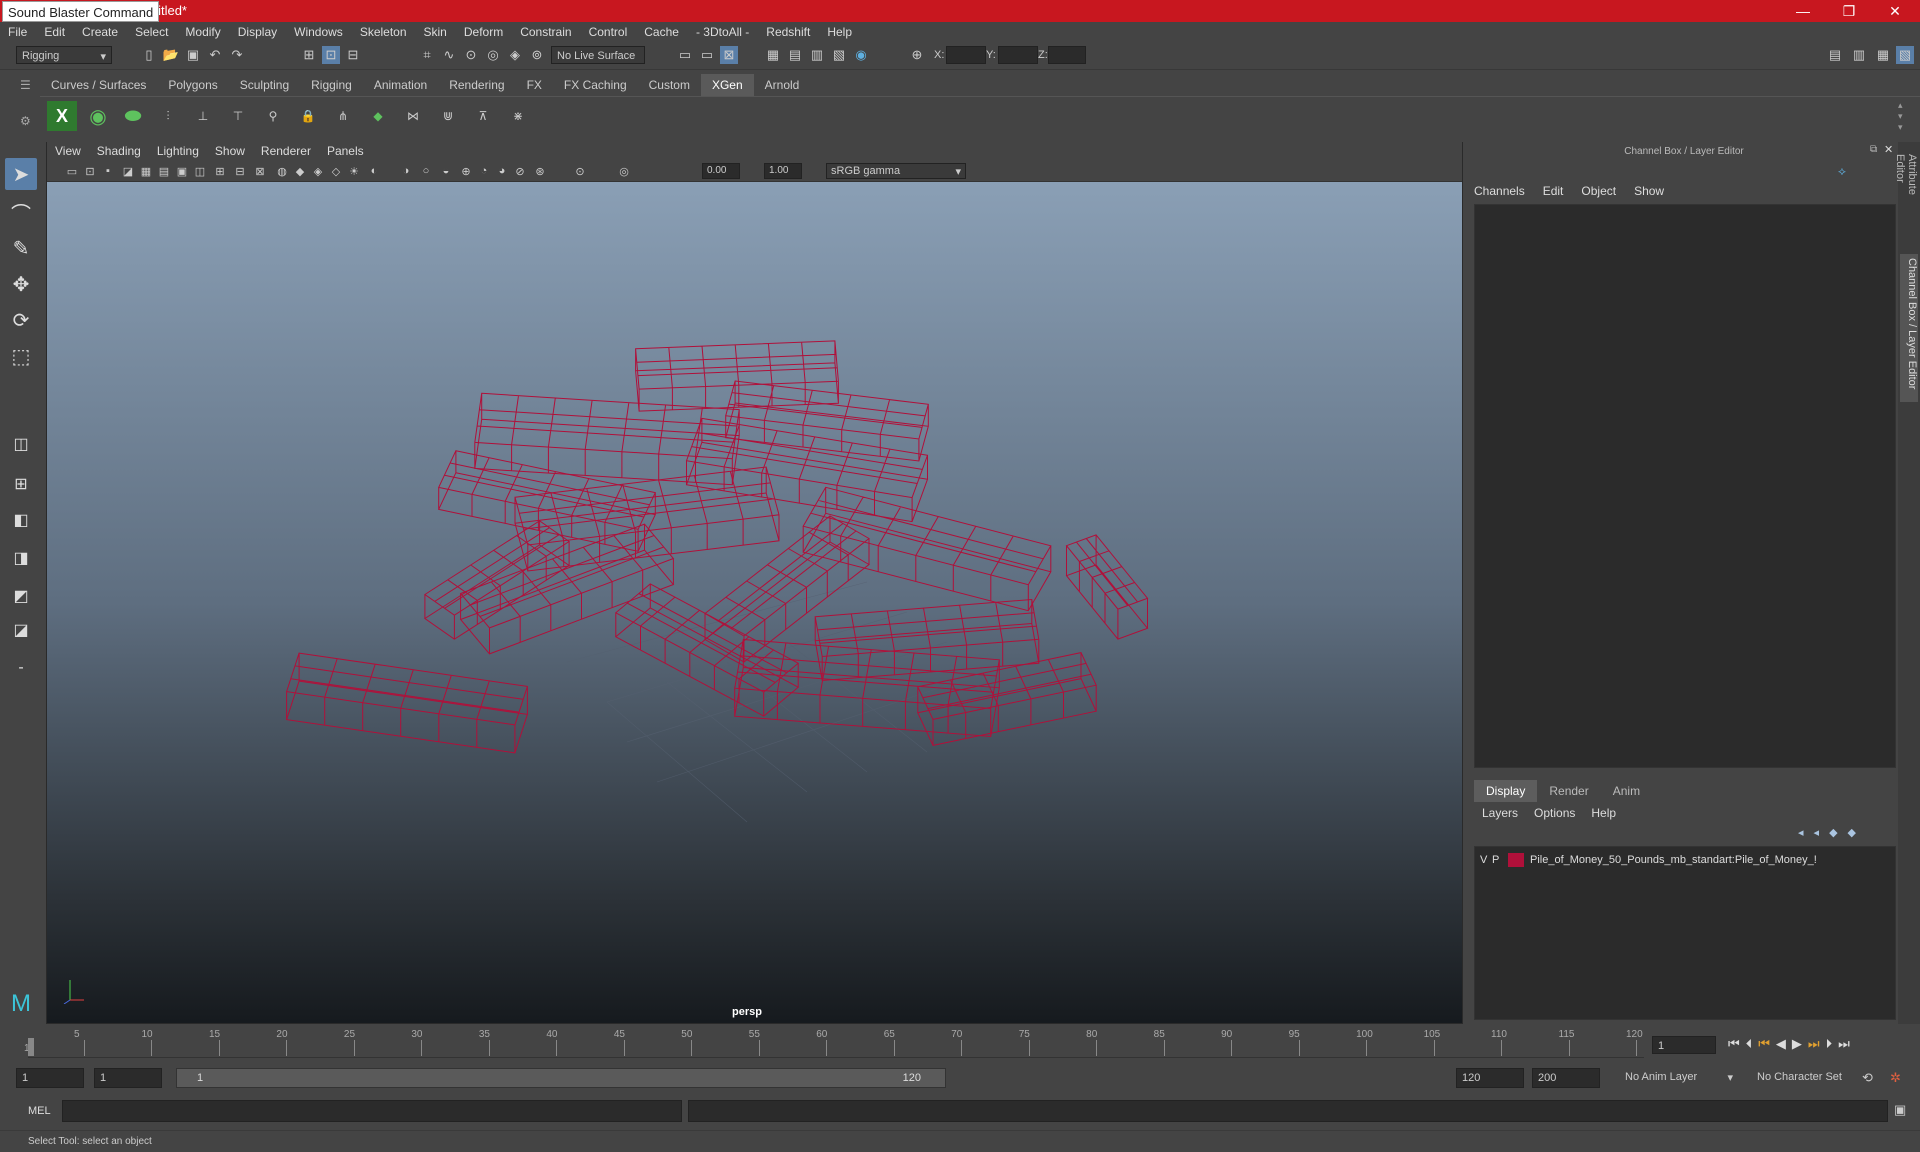 The width and height of the screenshot is (1920, 1152). What do you see at coordinates (238, 116) in the screenshot?
I see `xgen-add-guide-icon: ⊤` at bounding box center [238, 116].